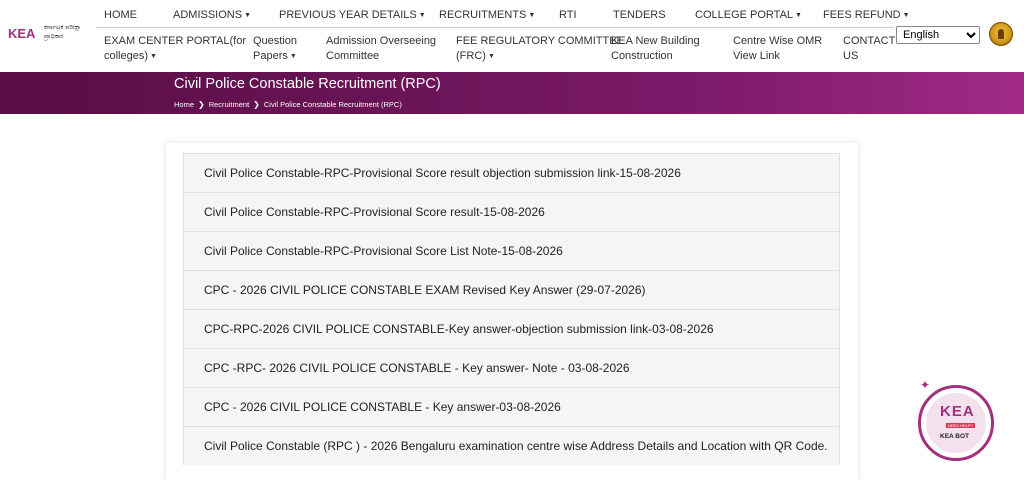 The image size is (1024, 480). I want to click on kea-bot-badge: KEA NEED HELP? KEA BOT, so click(956, 423).